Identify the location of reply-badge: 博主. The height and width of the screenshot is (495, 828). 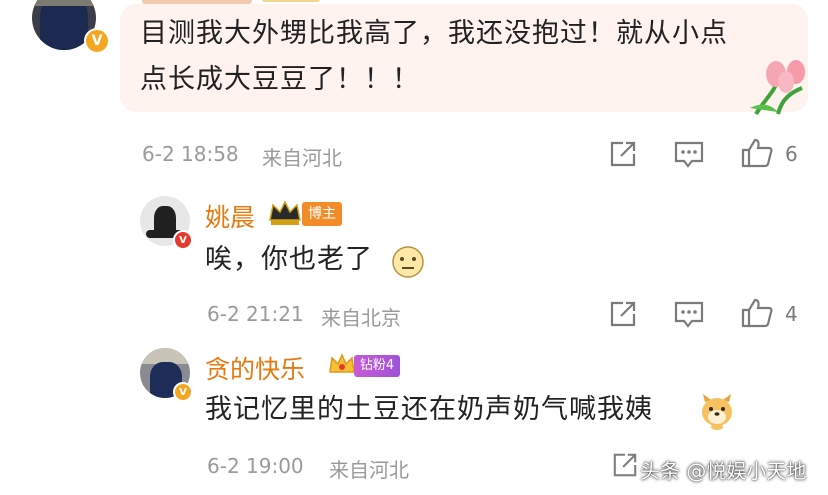
(322, 214).